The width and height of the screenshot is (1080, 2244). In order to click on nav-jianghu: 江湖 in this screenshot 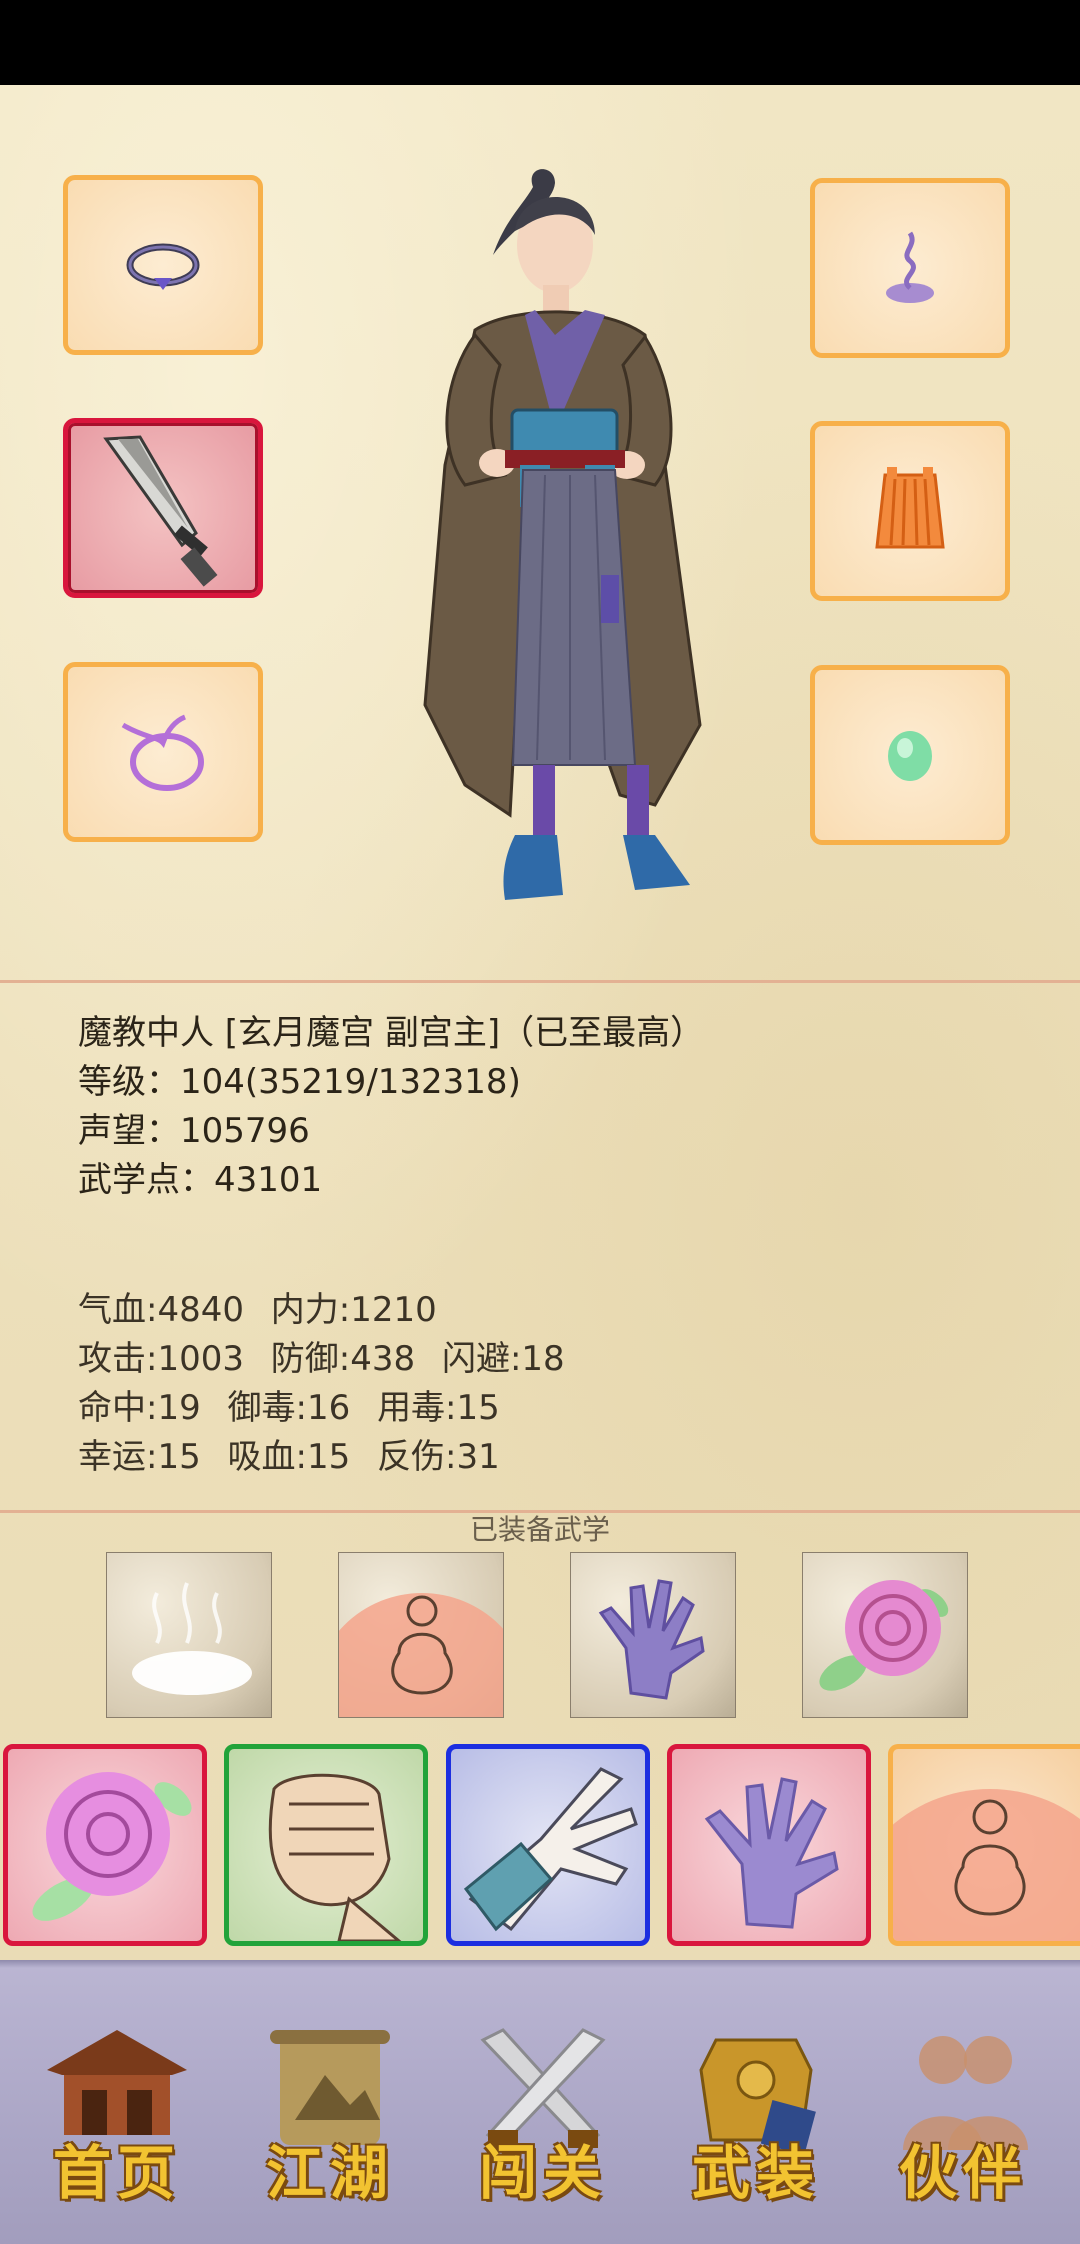, I will do `click(330, 2120)`.